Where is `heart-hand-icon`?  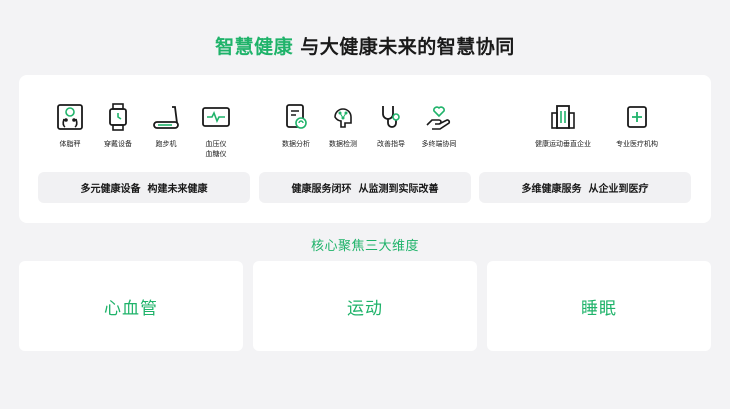 heart-hand-icon is located at coordinates (438, 118).